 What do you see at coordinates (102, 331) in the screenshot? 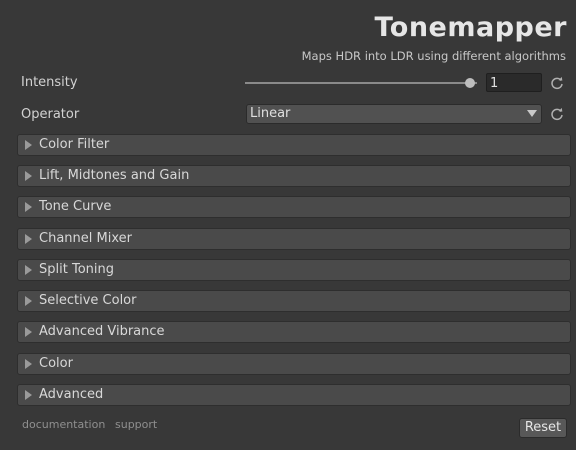
I see `section-label: Advanced Vibrance` at bounding box center [102, 331].